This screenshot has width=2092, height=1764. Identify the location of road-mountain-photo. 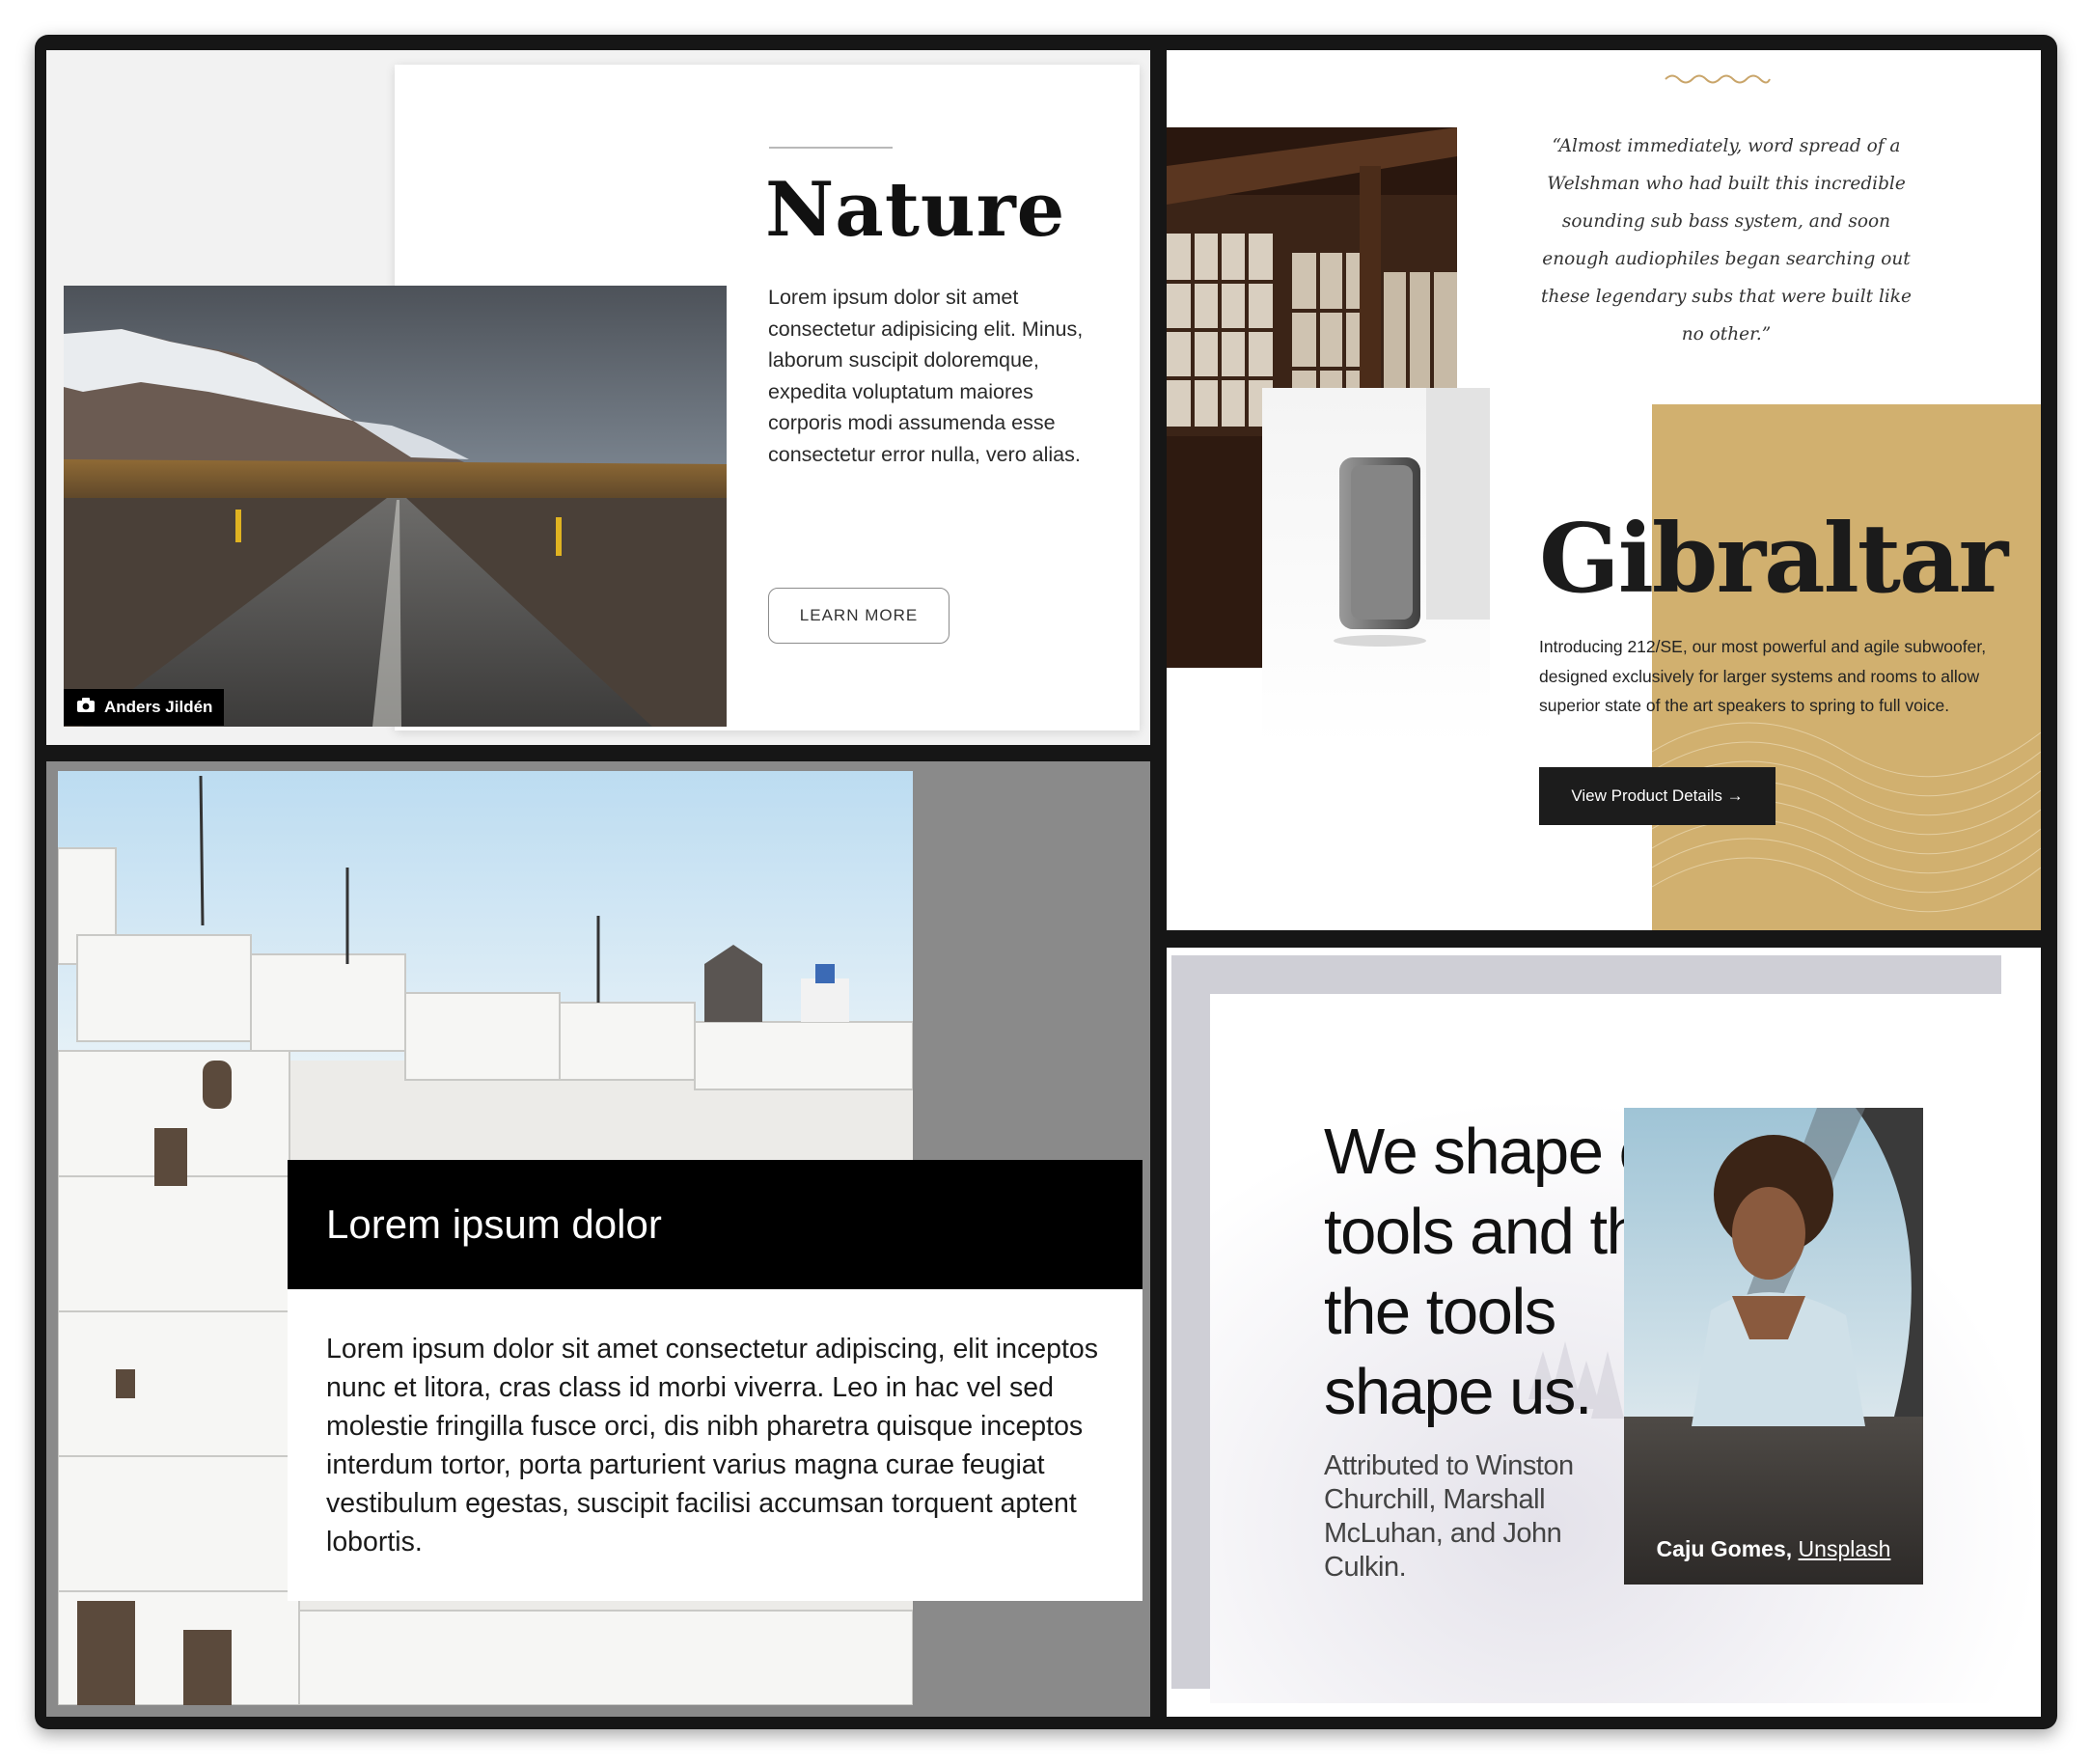
(395, 506).